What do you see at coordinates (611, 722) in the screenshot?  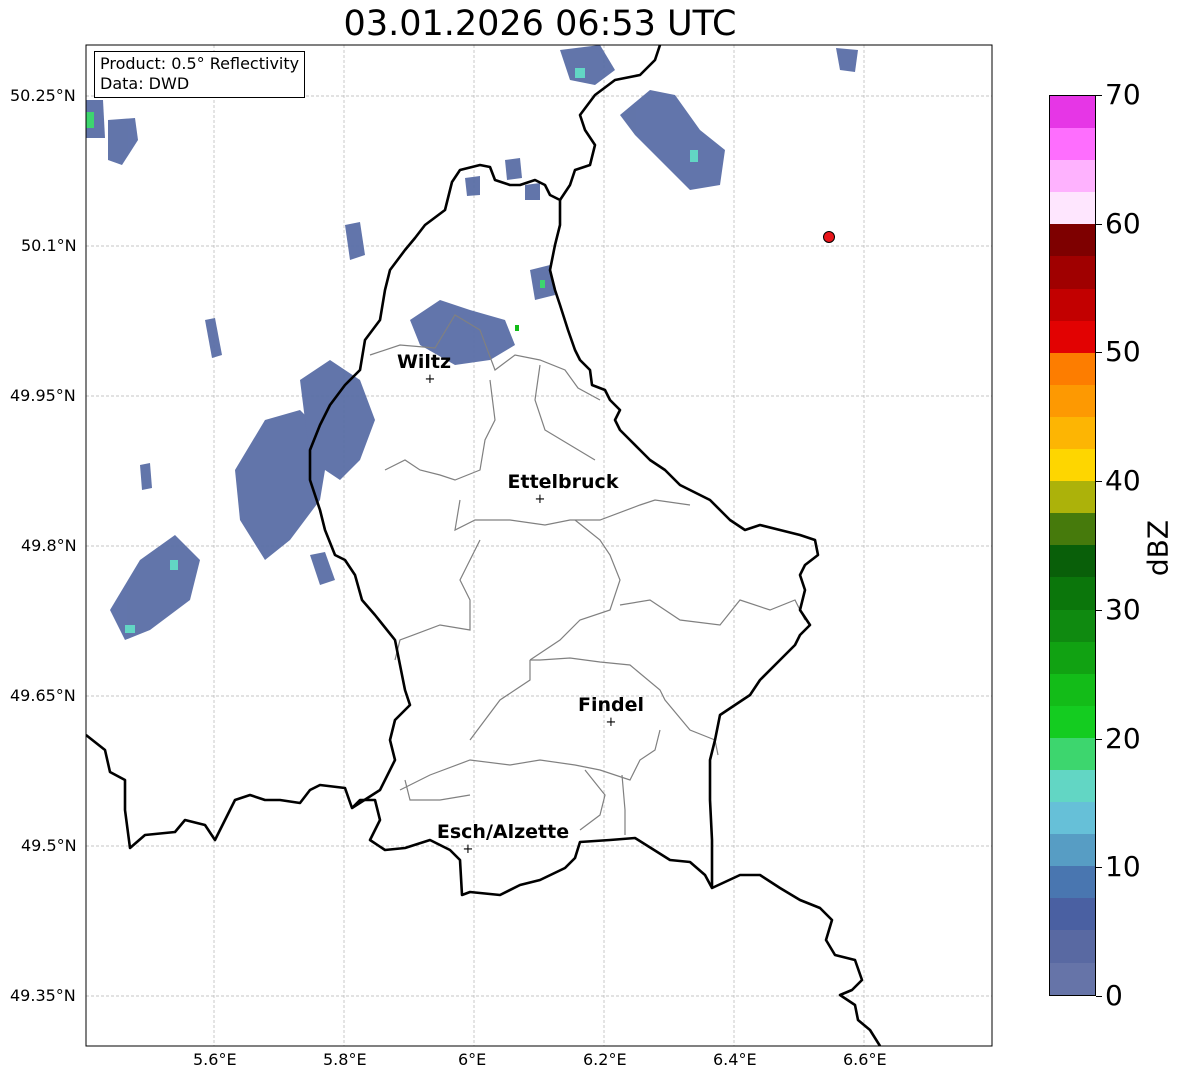 I see `city-marker-findel: +` at bounding box center [611, 722].